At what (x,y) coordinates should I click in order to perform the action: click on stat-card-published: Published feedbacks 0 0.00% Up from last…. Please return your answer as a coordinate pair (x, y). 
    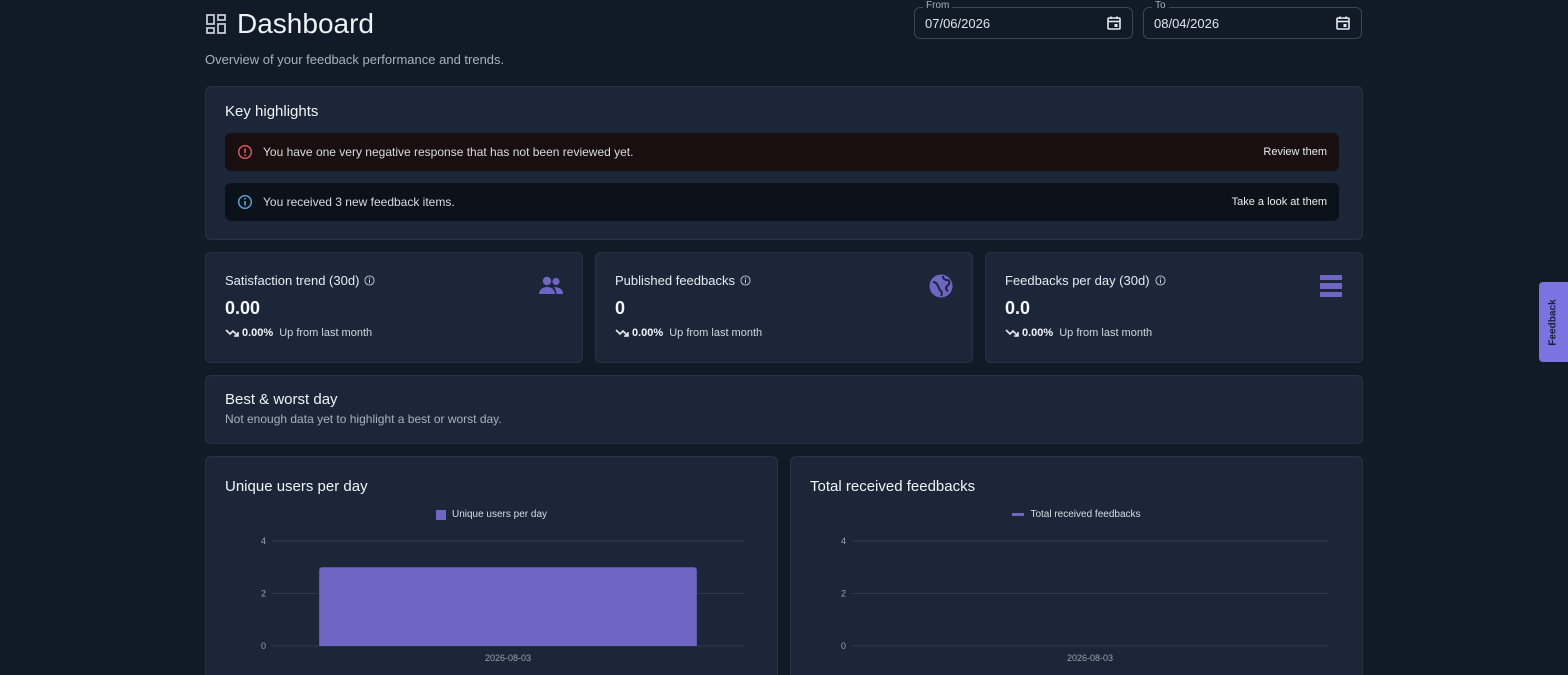
    Looking at the image, I should click on (784, 307).